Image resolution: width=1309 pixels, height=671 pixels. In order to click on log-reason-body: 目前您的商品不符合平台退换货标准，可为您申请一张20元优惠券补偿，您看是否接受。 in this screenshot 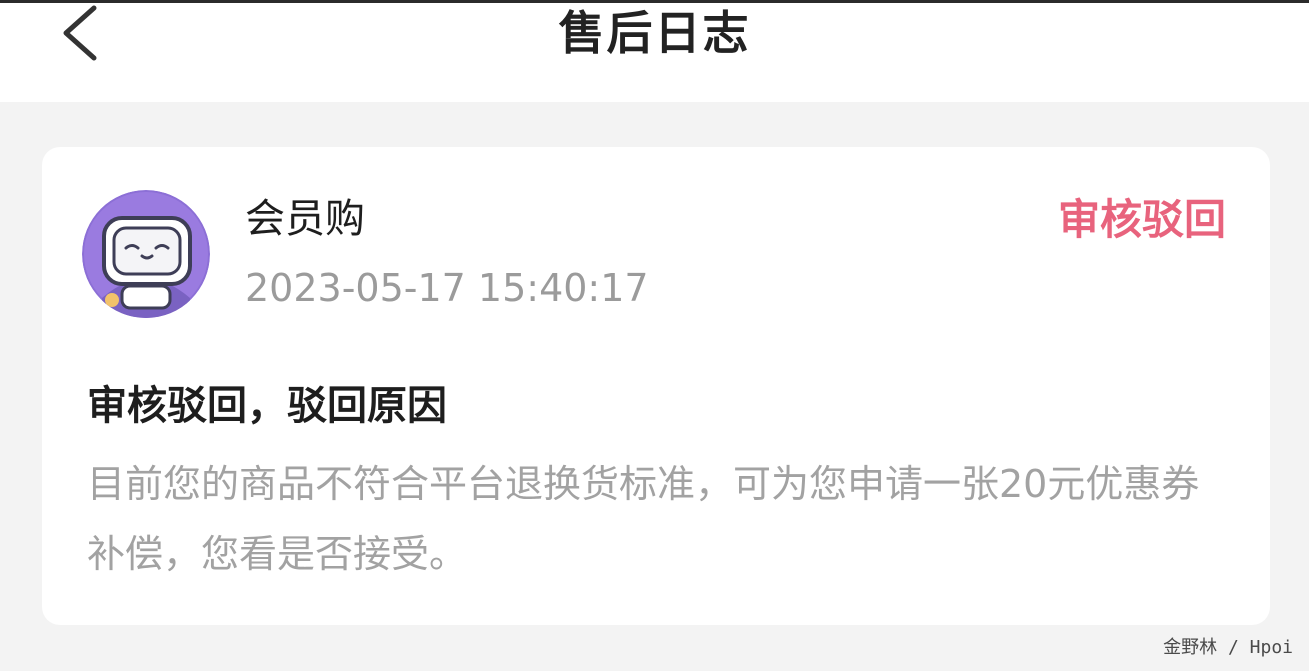, I will do `click(643, 519)`.